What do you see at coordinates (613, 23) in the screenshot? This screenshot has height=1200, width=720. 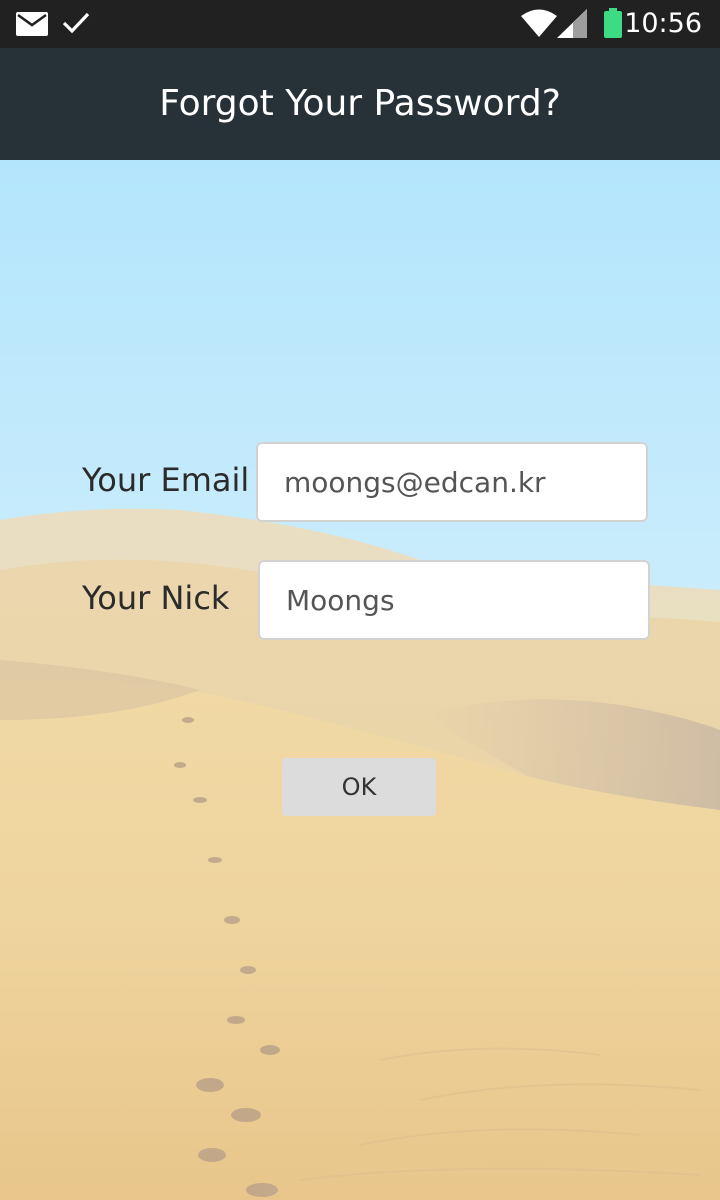 I see `battery-icon` at bounding box center [613, 23].